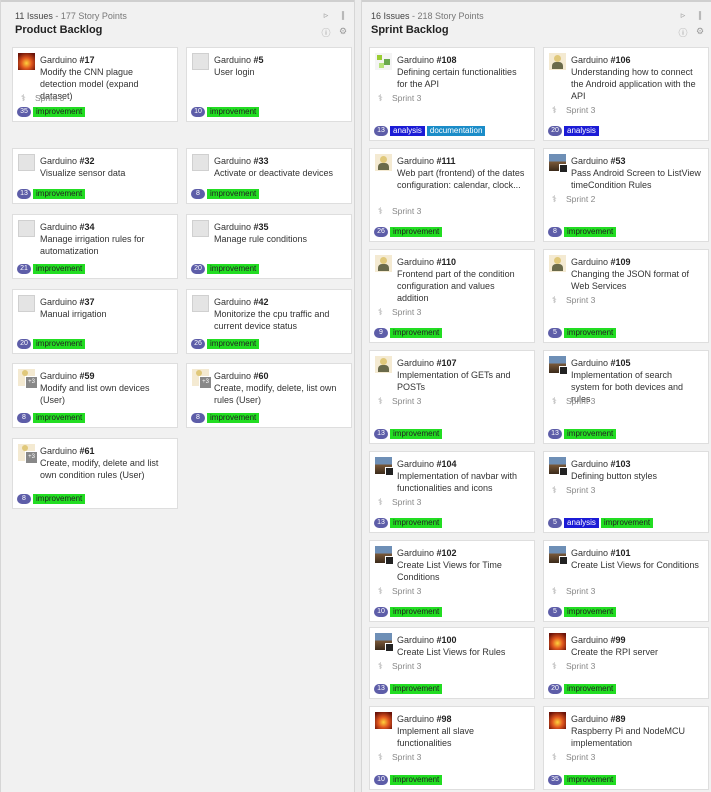 The image size is (711, 792). Describe the element at coordinates (636, 652) in the screenshot. I see `issue-title: Create the RPI server` at that location.